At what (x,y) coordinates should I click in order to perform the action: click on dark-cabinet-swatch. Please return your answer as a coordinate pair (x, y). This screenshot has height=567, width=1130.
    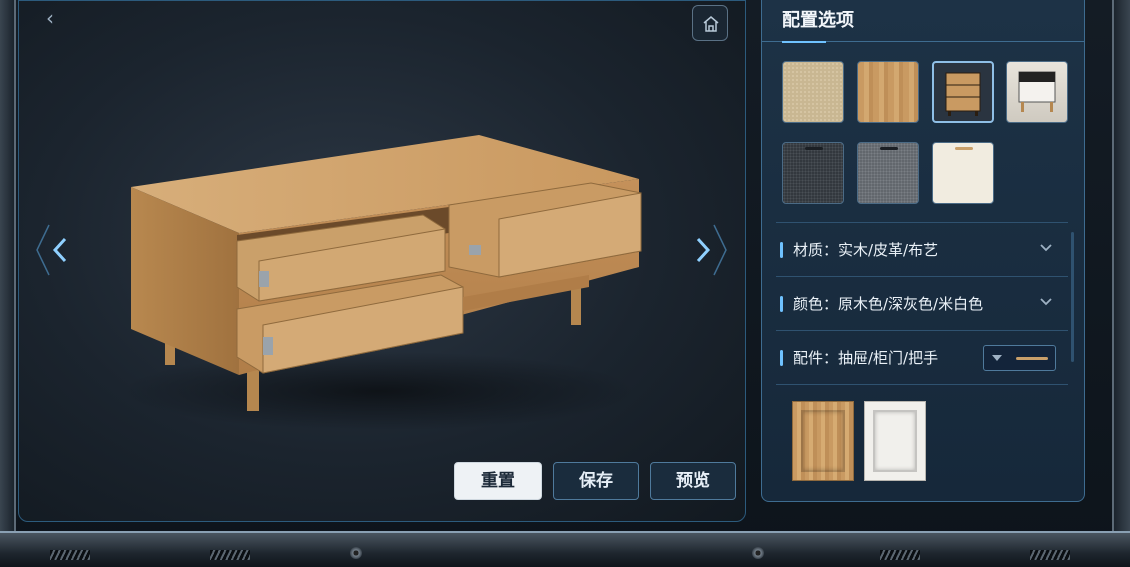
    Looking at the image, I should click on (963, 92).